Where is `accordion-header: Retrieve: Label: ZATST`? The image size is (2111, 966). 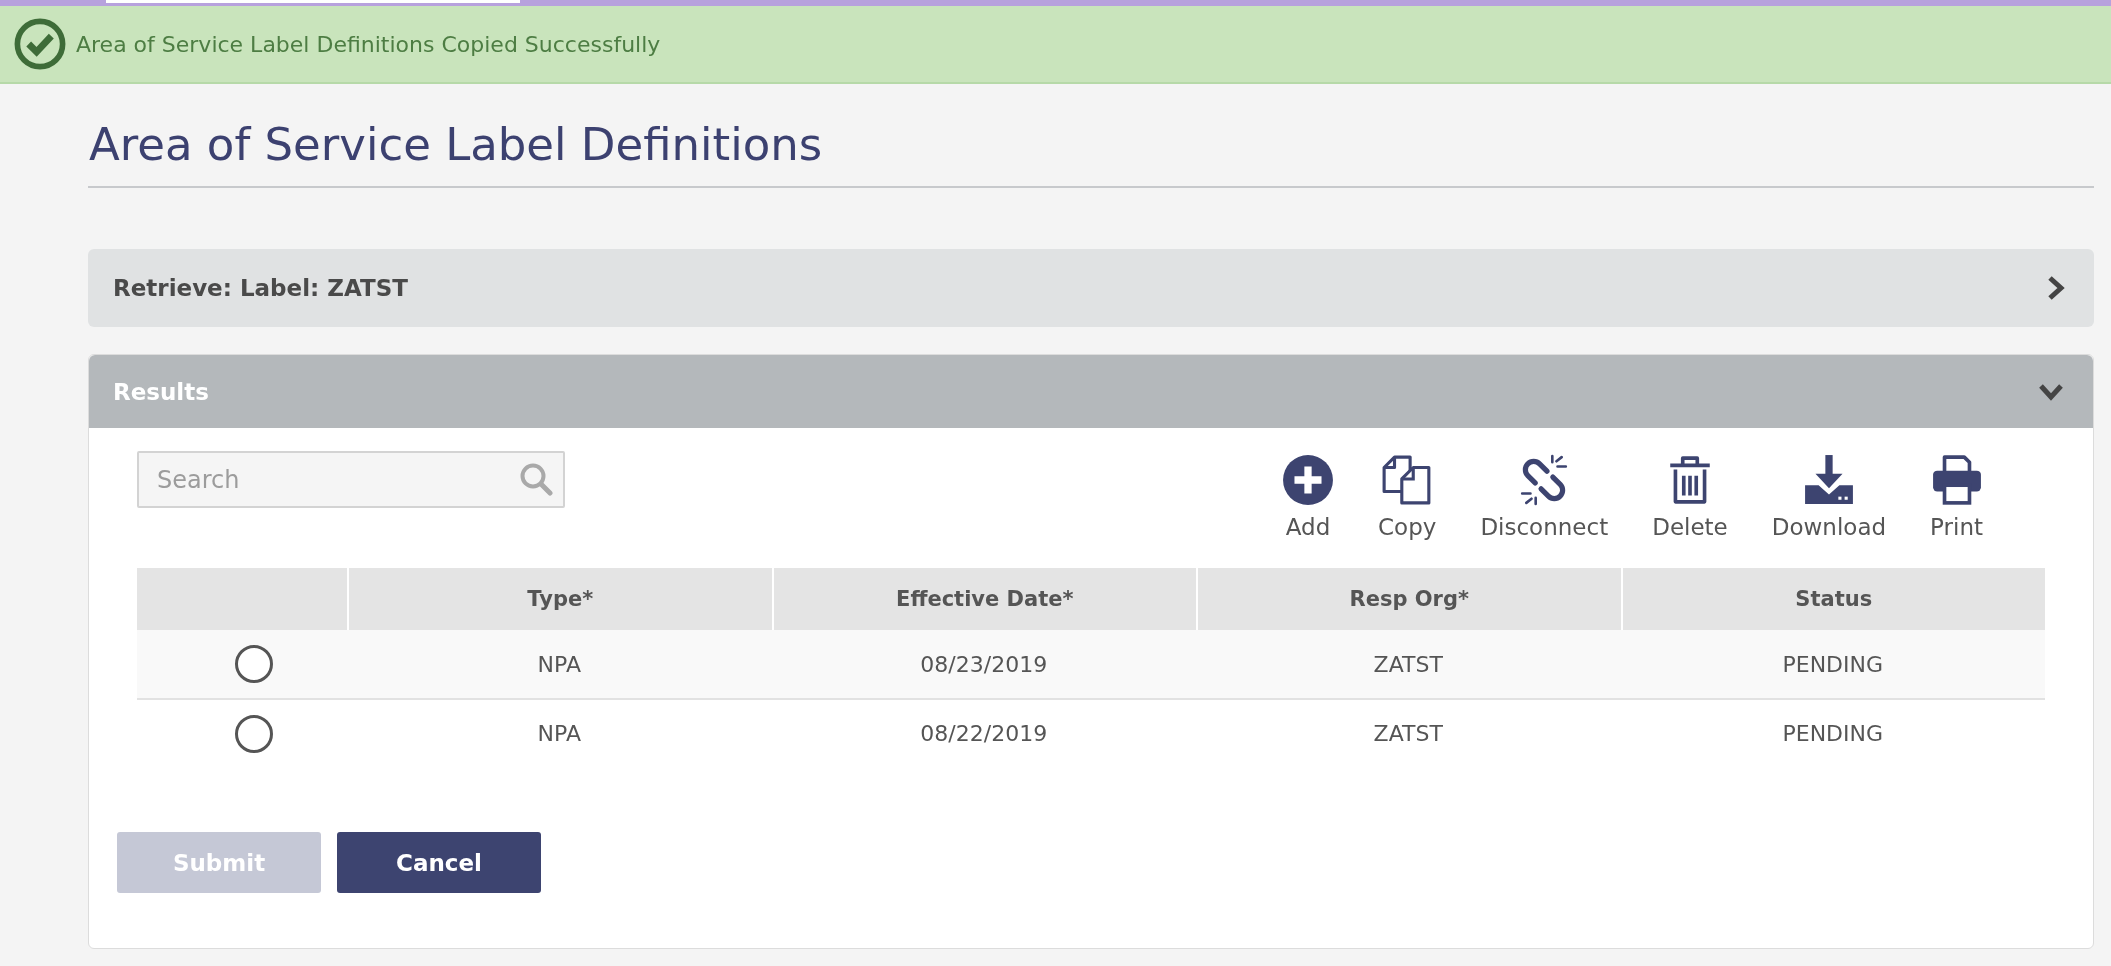 accordion-header: Retrieve: Label: ZATST is located at coordinates (1091, 288).